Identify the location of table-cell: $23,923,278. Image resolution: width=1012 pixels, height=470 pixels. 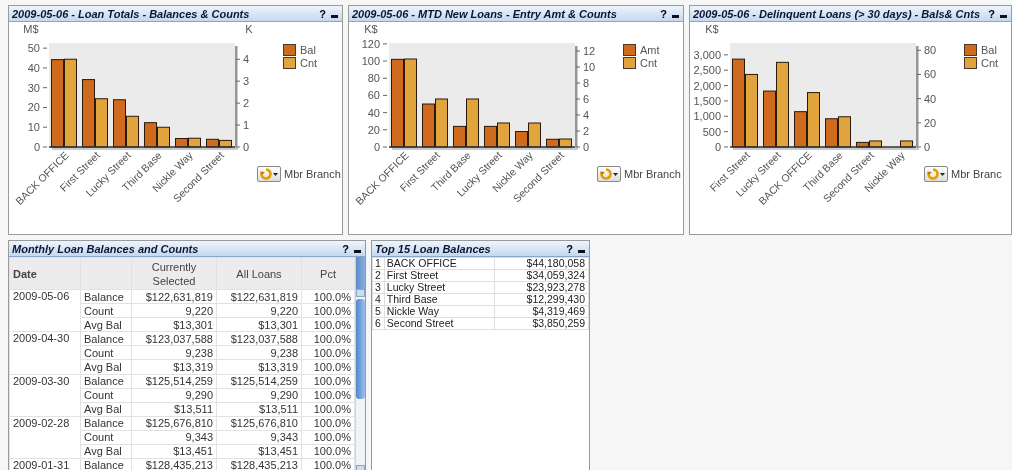
(541, 287).